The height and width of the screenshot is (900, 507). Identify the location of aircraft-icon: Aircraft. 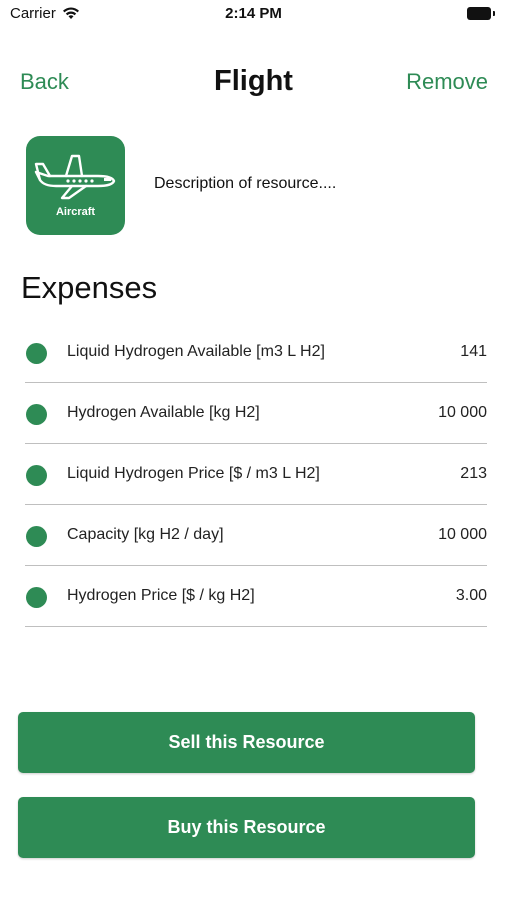
(75, 185).